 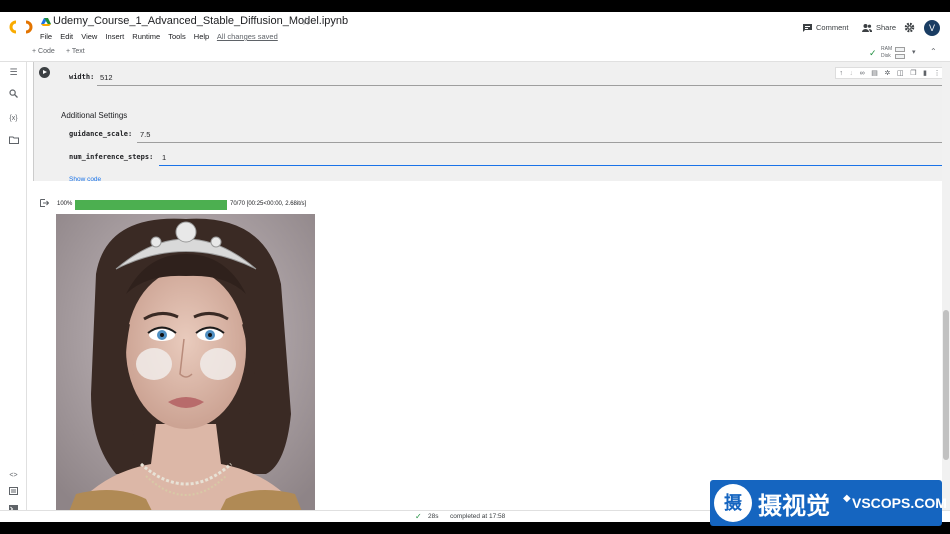 I want to click on run-cell-icon, so click(x=44, y=72).